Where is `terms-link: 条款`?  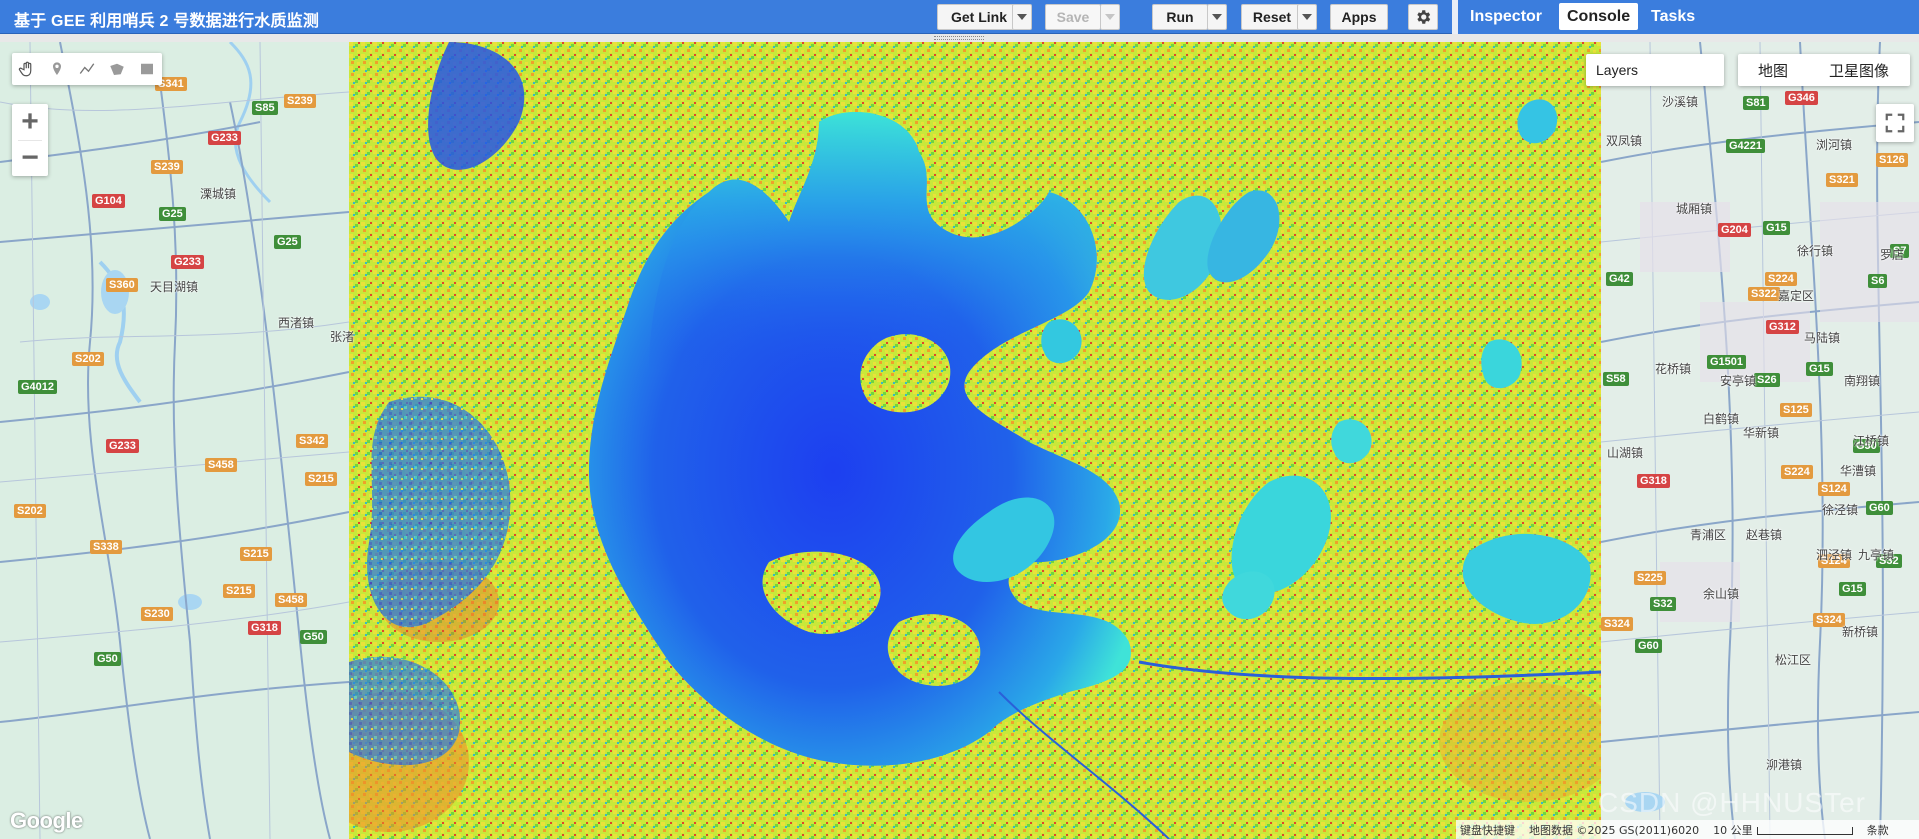
terms-link: 条款 is located at coordinates (1878, 830).